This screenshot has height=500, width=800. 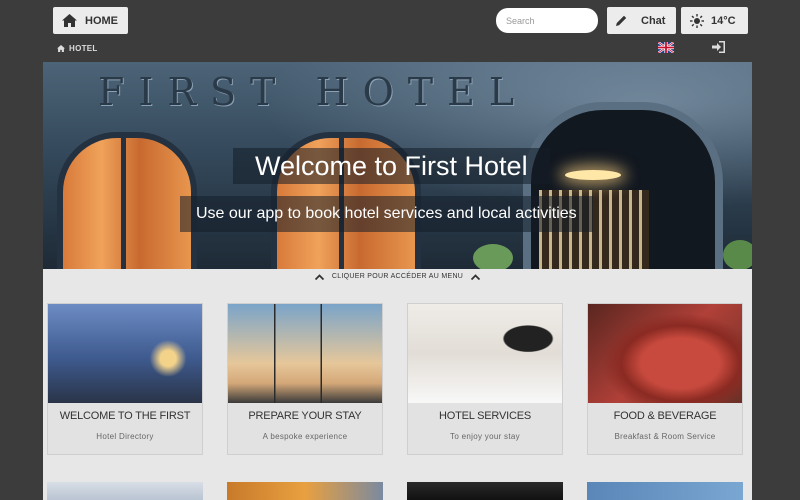 I want to click on card-subtitle: Hotel Directory, so click(x=125, y=436).